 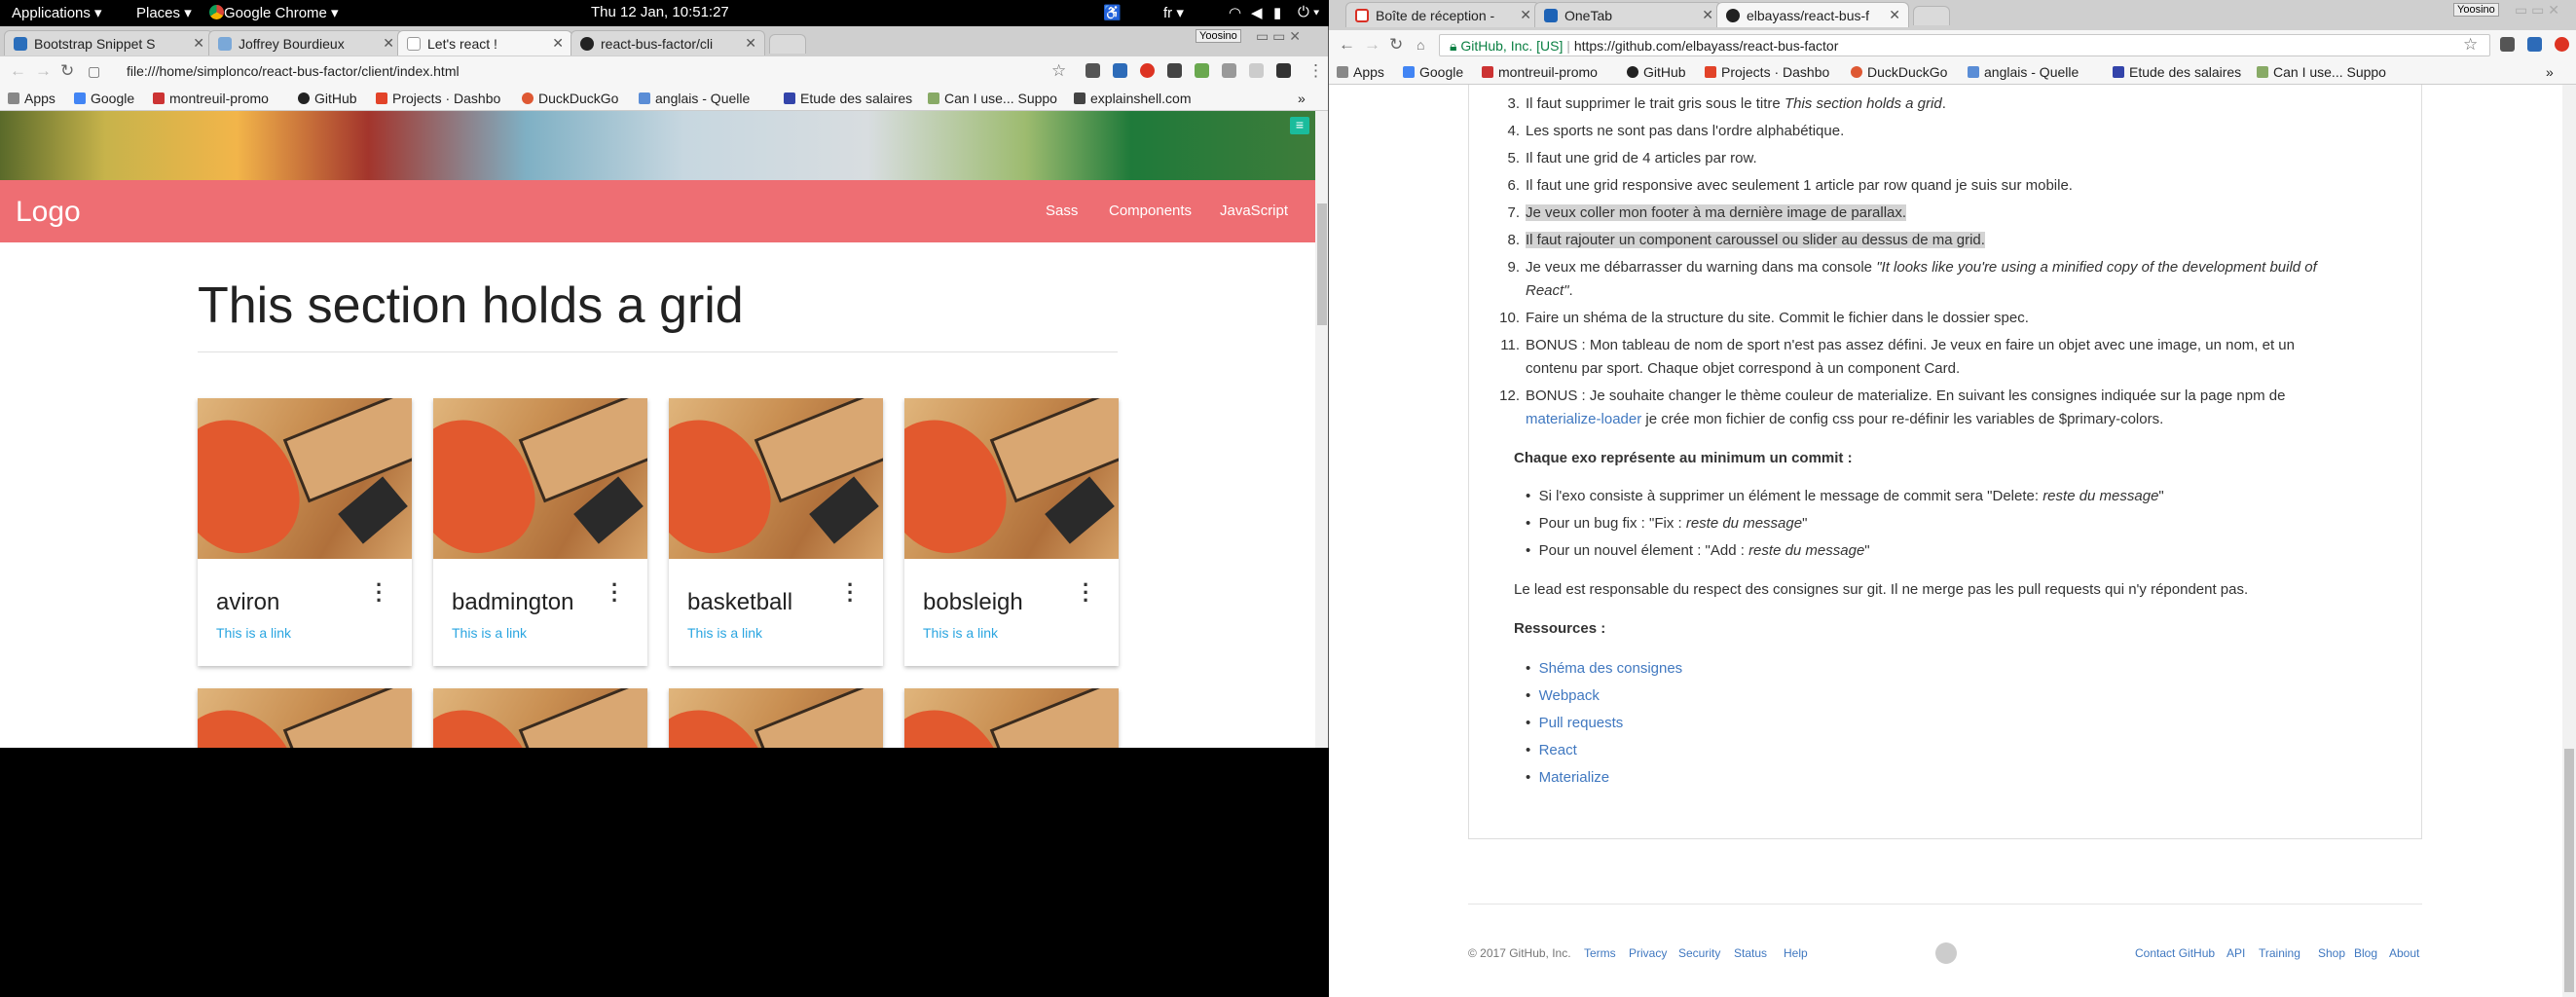 What do you see at coordinates (1812, 14) in the screenshot?
I see `tab-github-repo: elbayass/react-bus-f ✕` at bounding box center [1812, 14].